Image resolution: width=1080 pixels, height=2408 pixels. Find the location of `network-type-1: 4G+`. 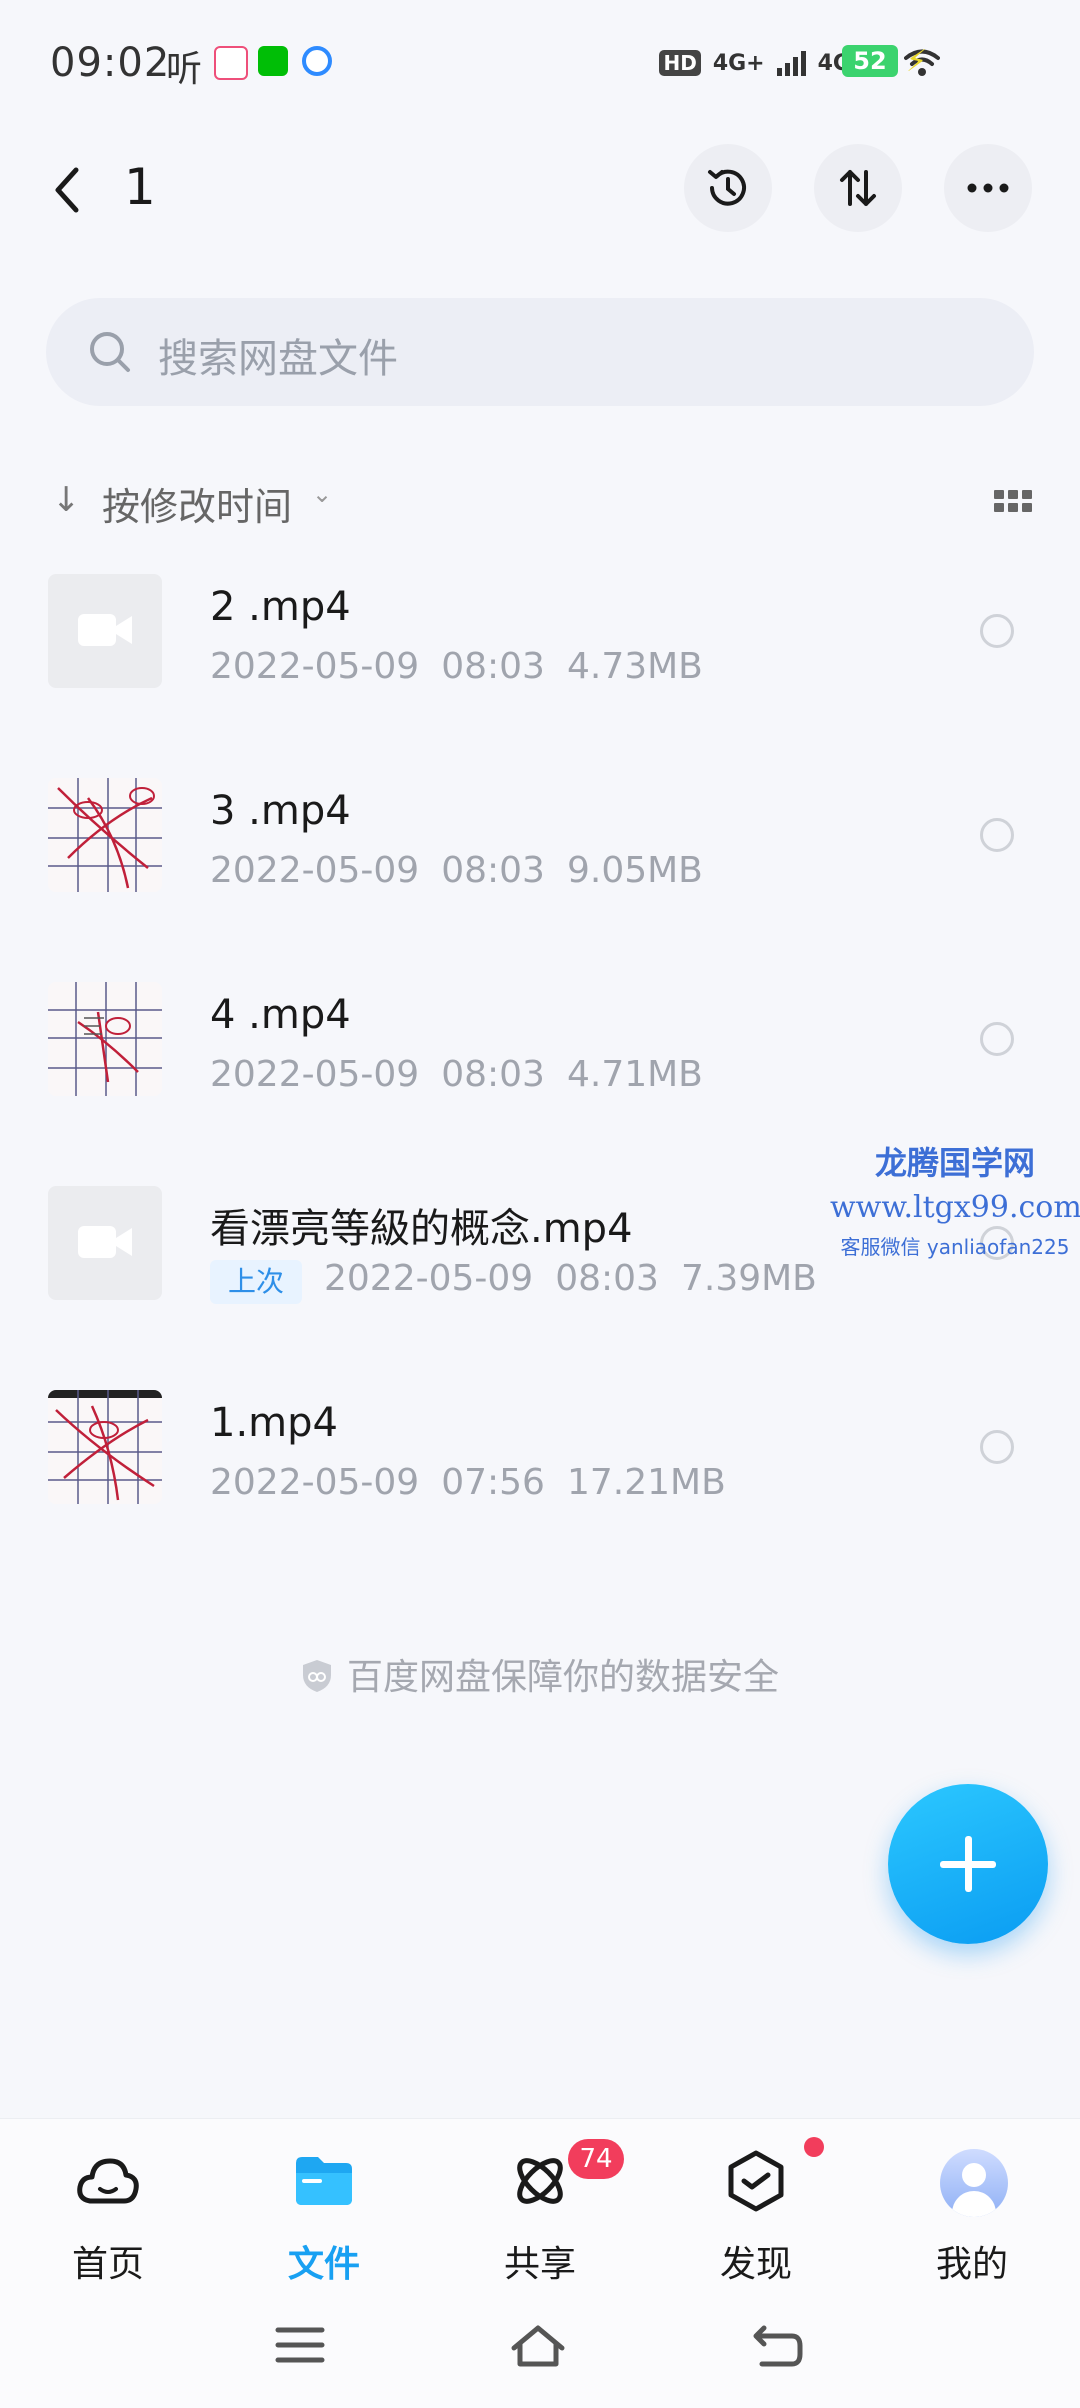

network-type-1: 4G+ is located at coordinates (738, 63).